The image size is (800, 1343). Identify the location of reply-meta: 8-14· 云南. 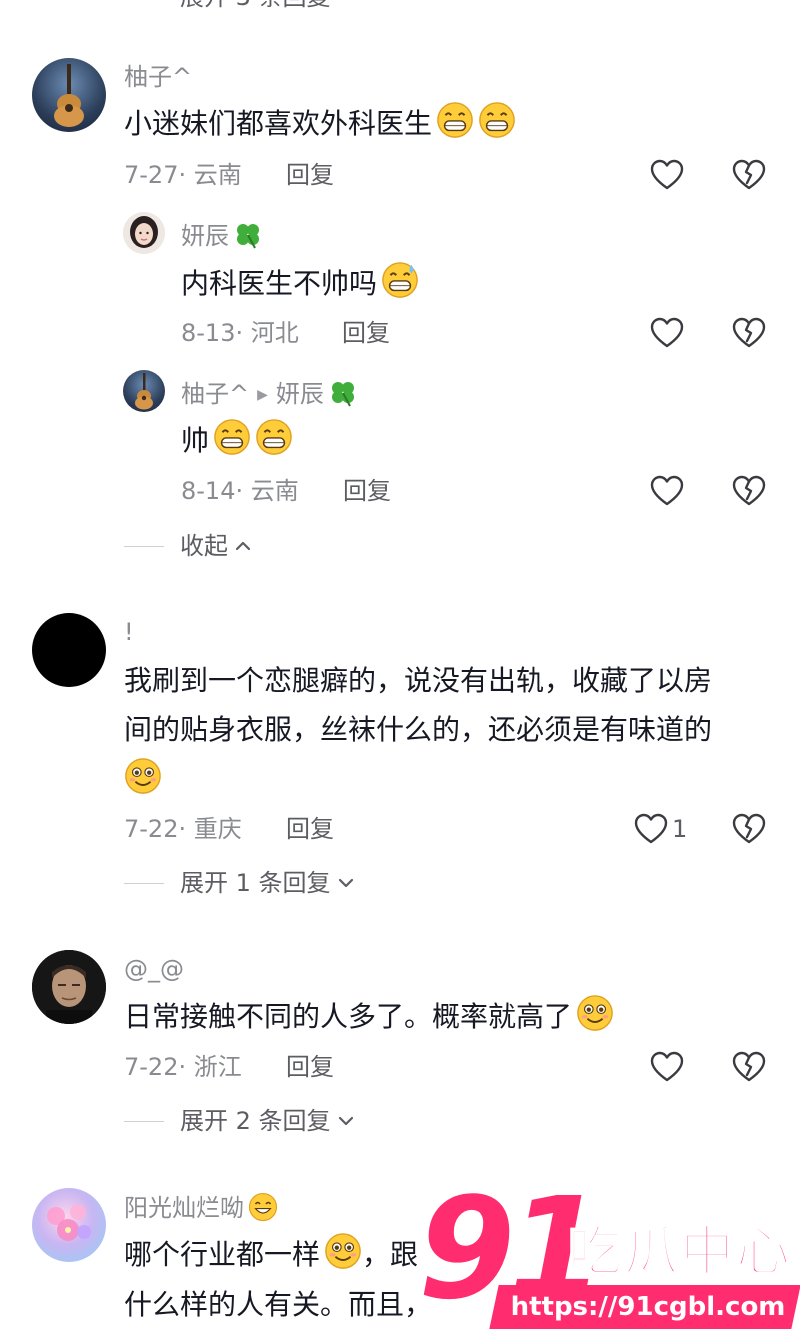
(240, 491).